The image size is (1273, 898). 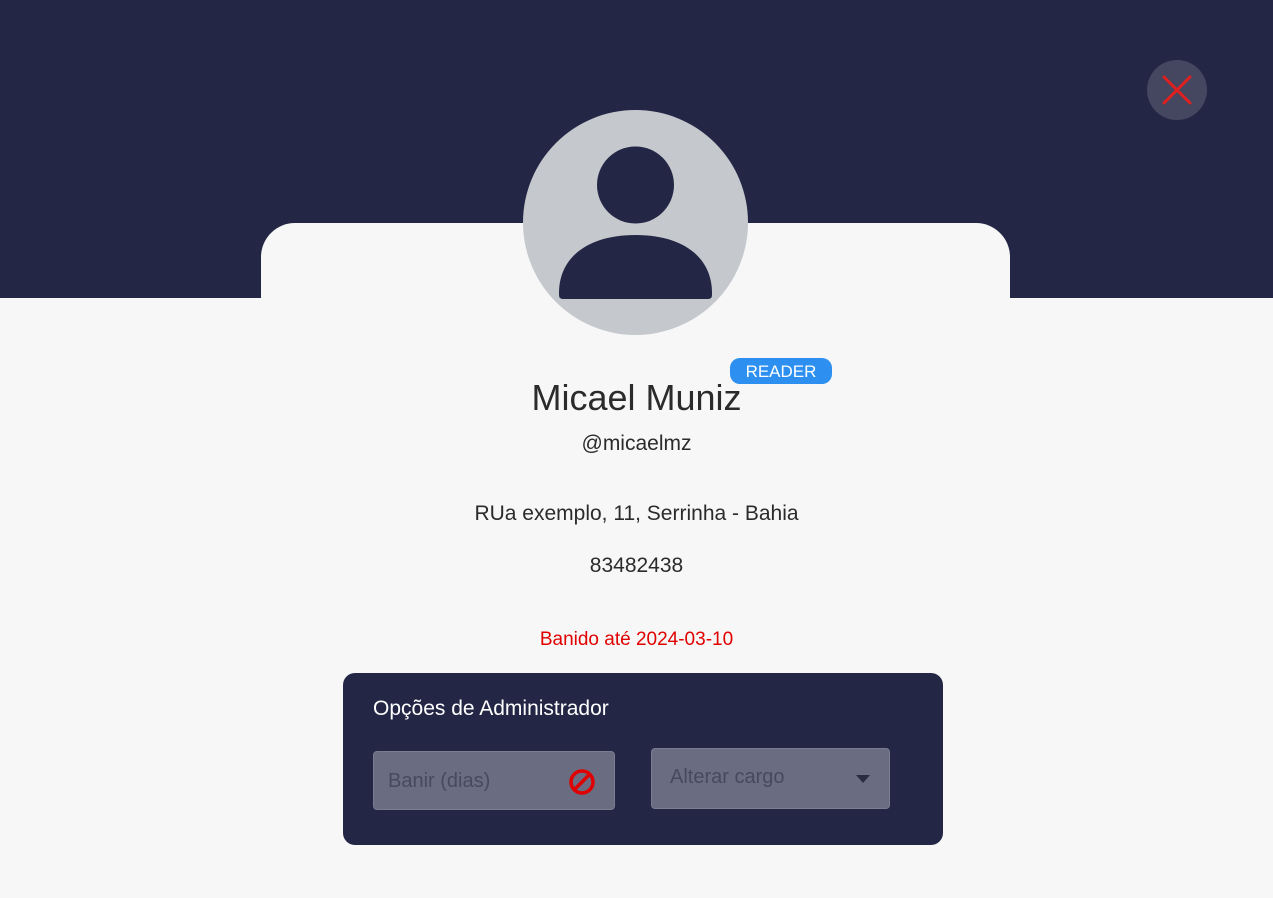 I want to click on close-button, so click(x=1177, y=90).